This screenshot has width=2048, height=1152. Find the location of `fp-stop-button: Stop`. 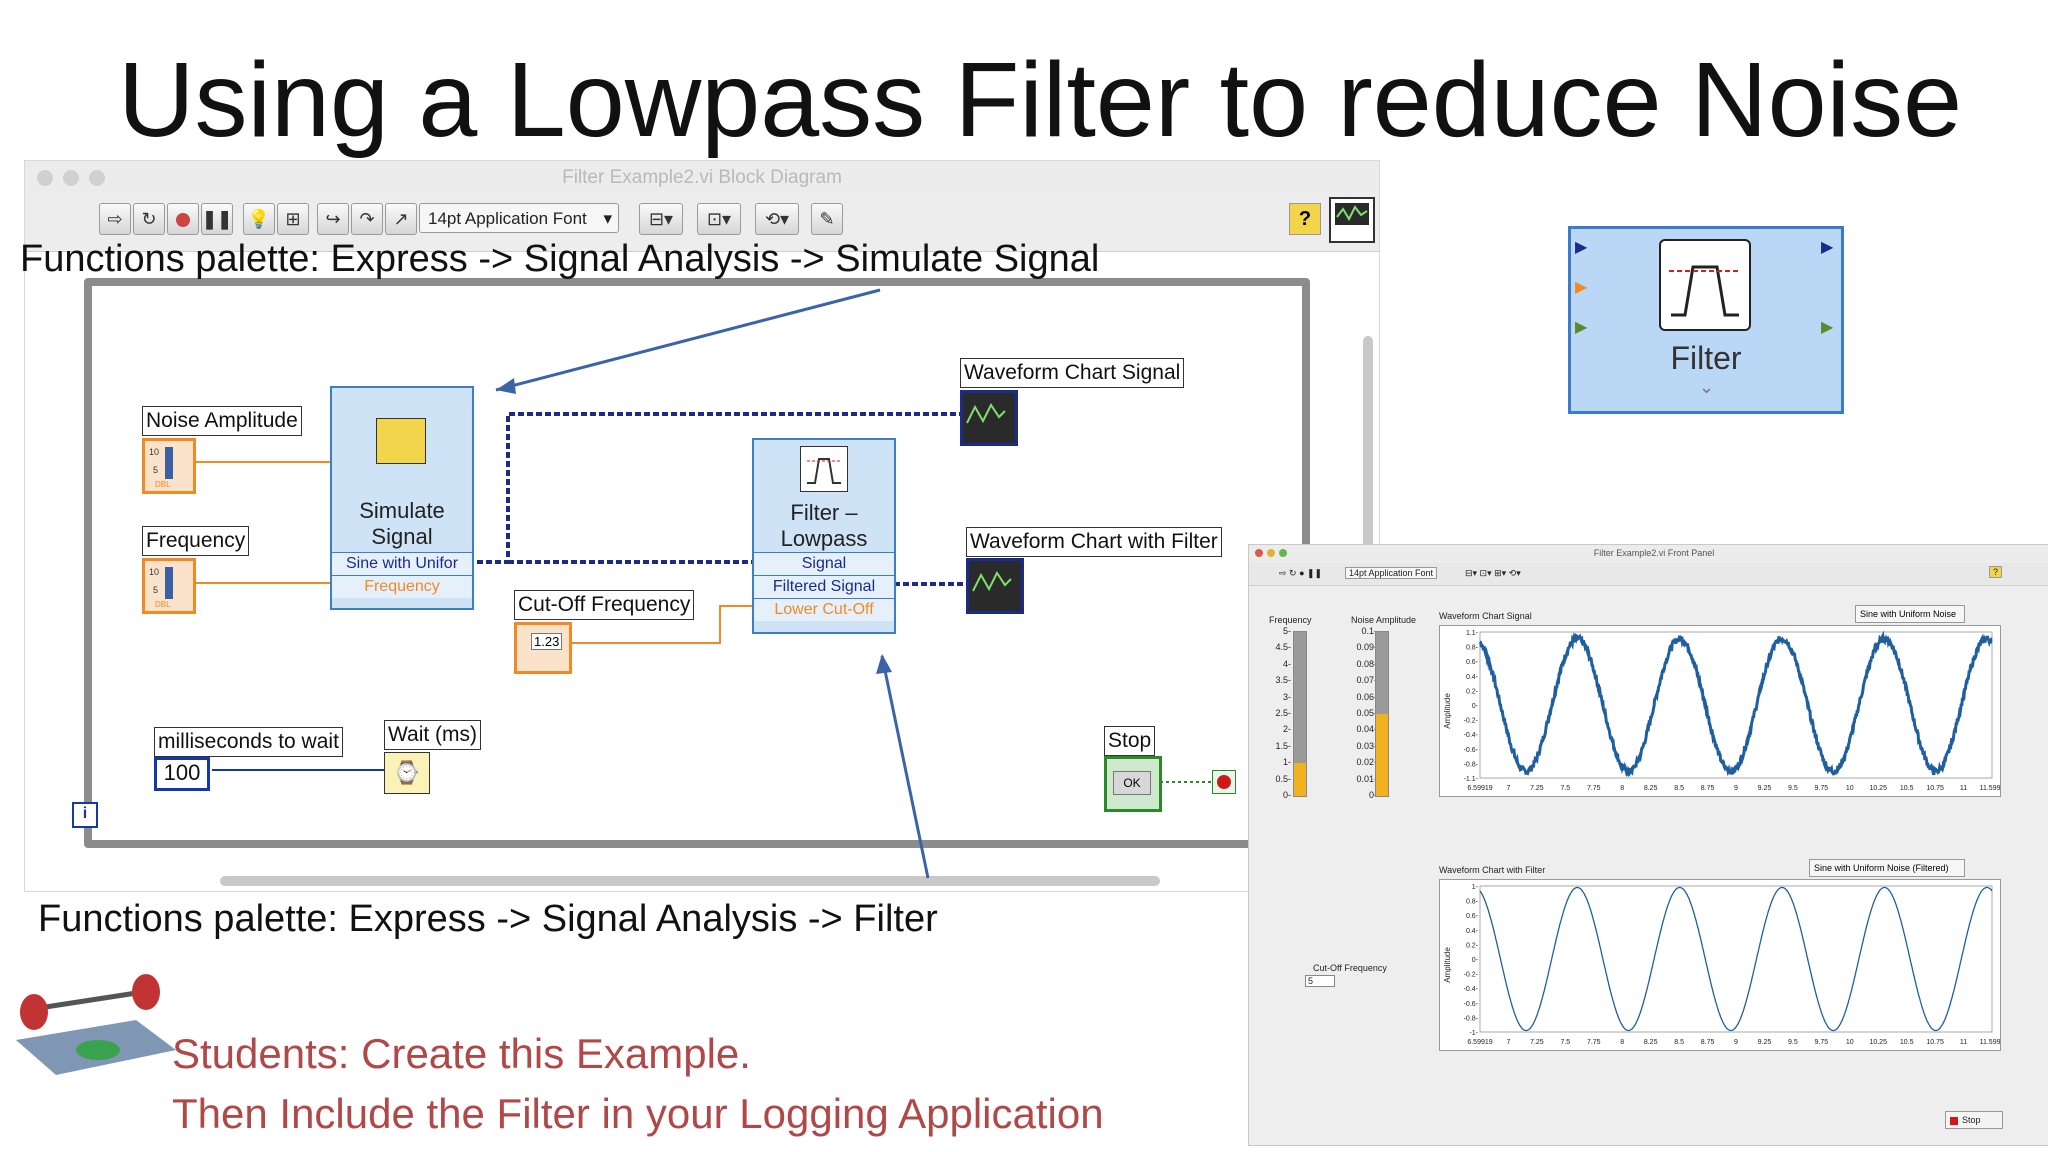

fp-stop-button: Stop is located at coordinates (1974, 1120).